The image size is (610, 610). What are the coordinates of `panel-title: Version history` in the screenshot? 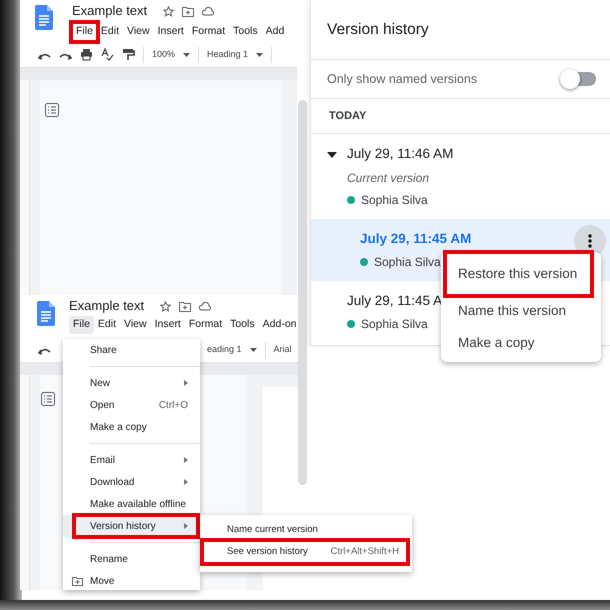 It's located at (460, 30).